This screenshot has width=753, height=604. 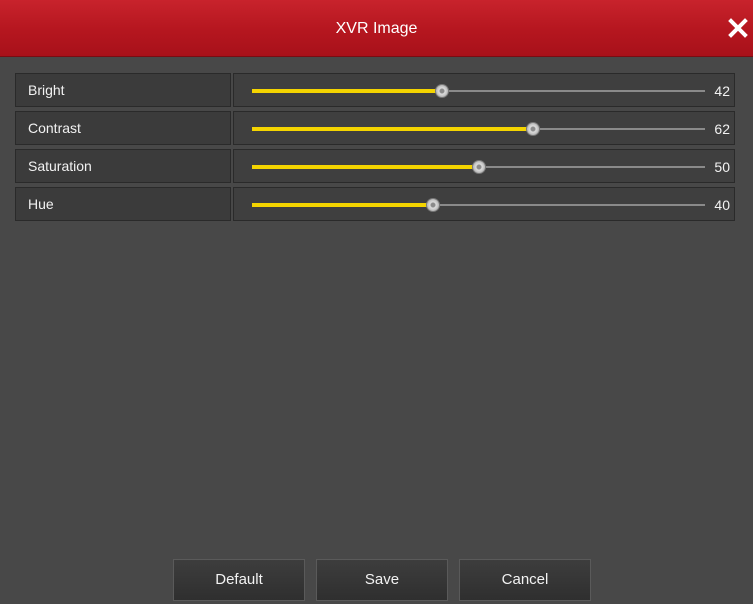 What do you see at coordinates (738, 28) in the screenshot?
I see `close-icon` at bounding box center [738, 28].